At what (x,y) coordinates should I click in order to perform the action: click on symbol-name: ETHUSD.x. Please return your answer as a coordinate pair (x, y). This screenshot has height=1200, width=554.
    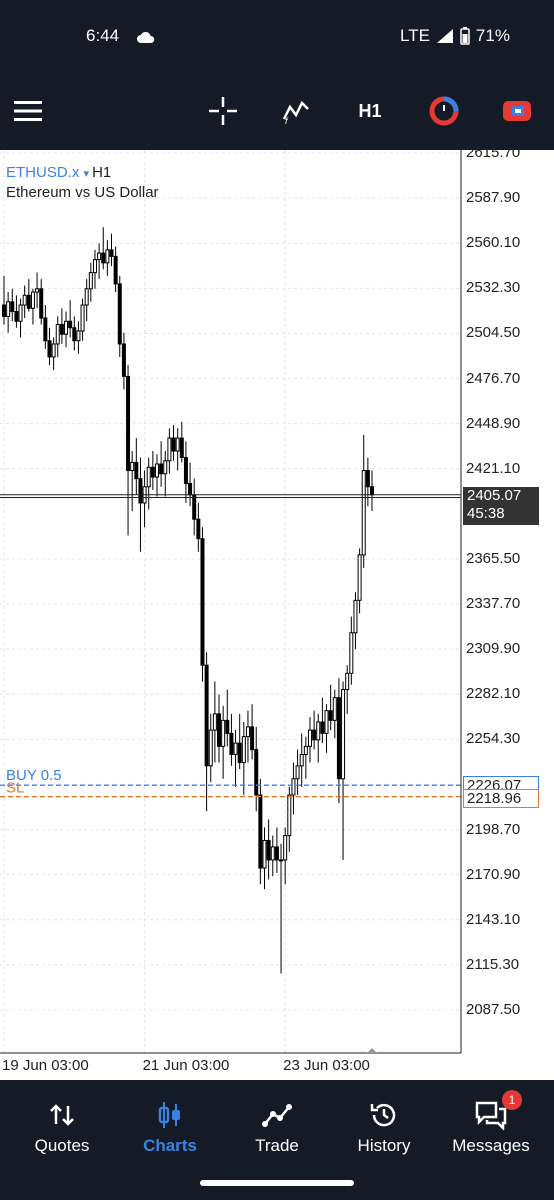
    Looking at the image, I should click on (42, 172).